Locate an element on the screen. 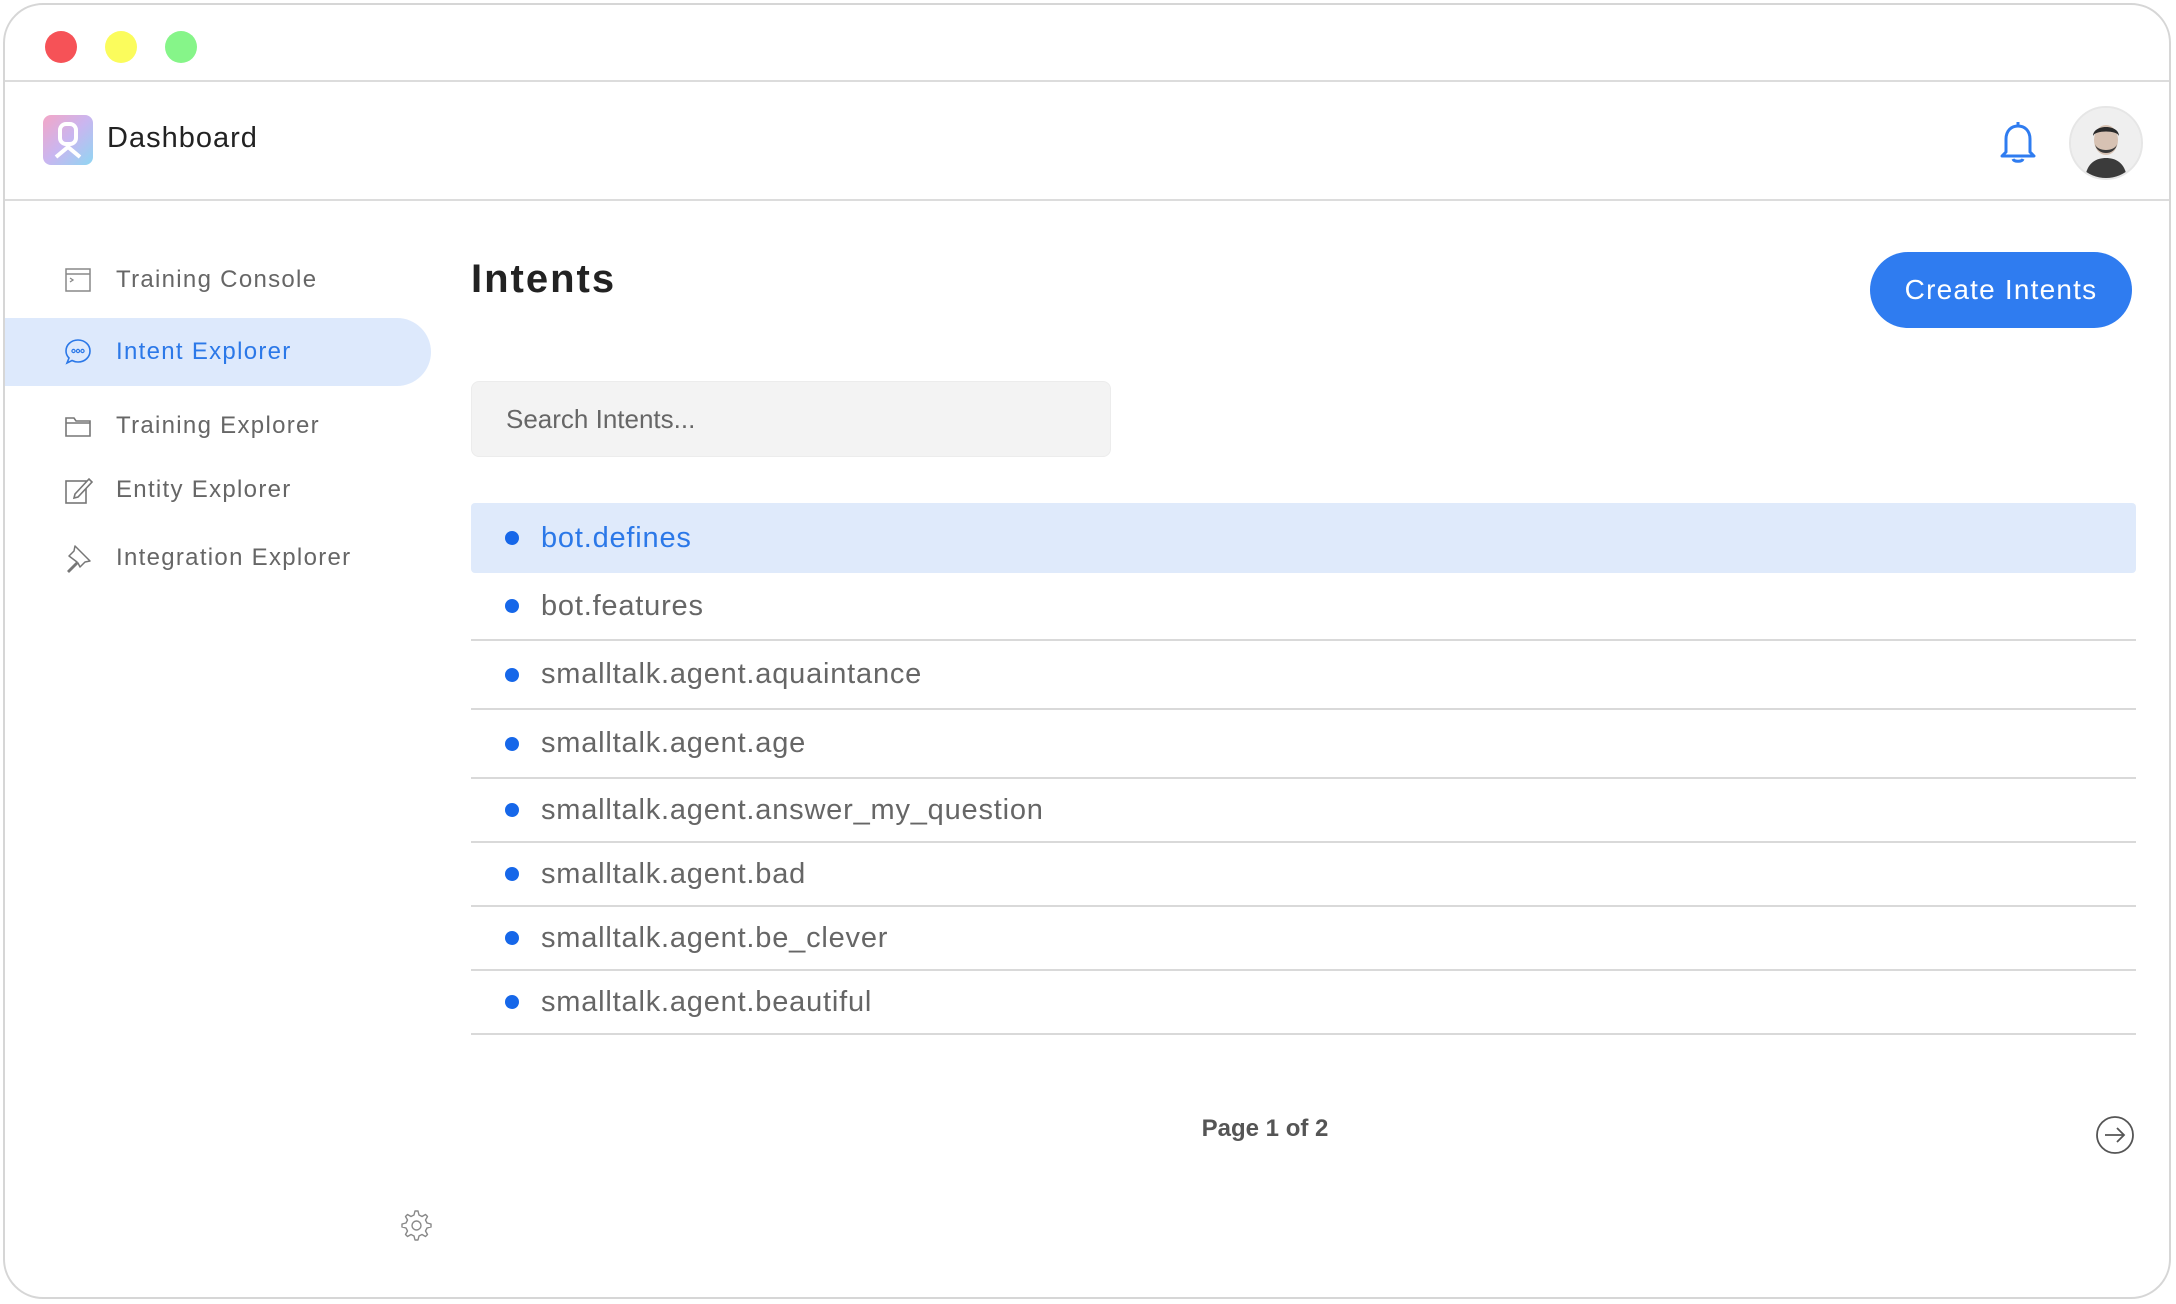 This screenshot has height=1304, width=2176. arrow-right-circle-icon is located at coordinates (2115, 1135).